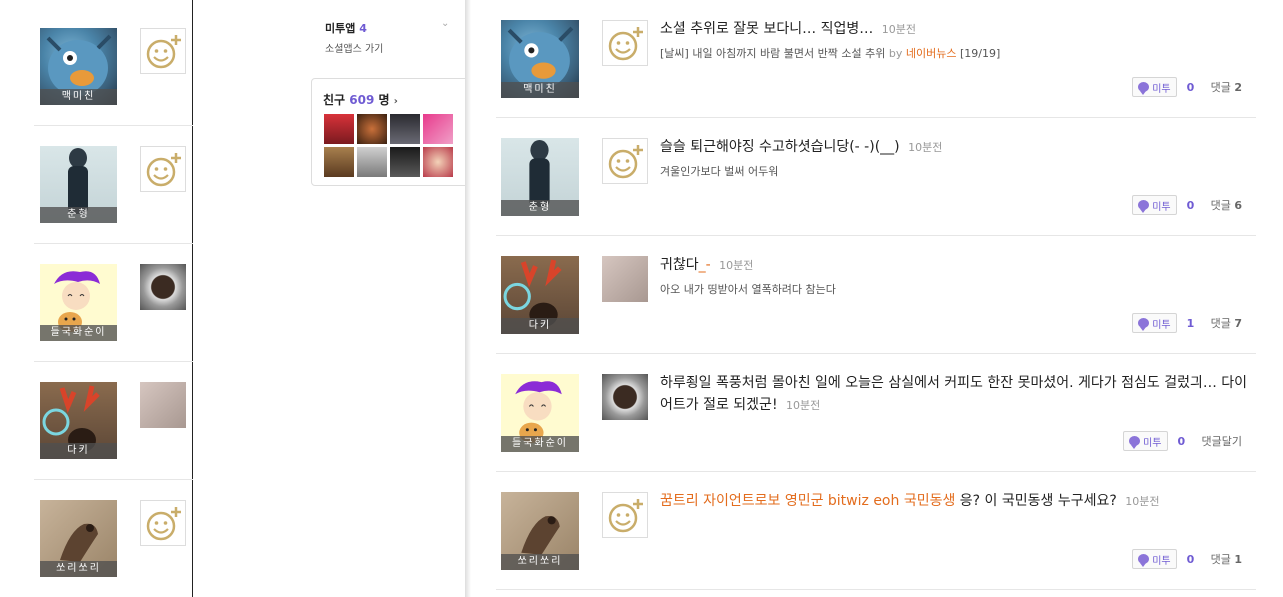 The image size is (1283, 597). What do you see at coordinates (1038, 501) in the screenshot?
I see `post-text: 응? 이 국민동생 누구세요?` at bounding box center [1038, 501].